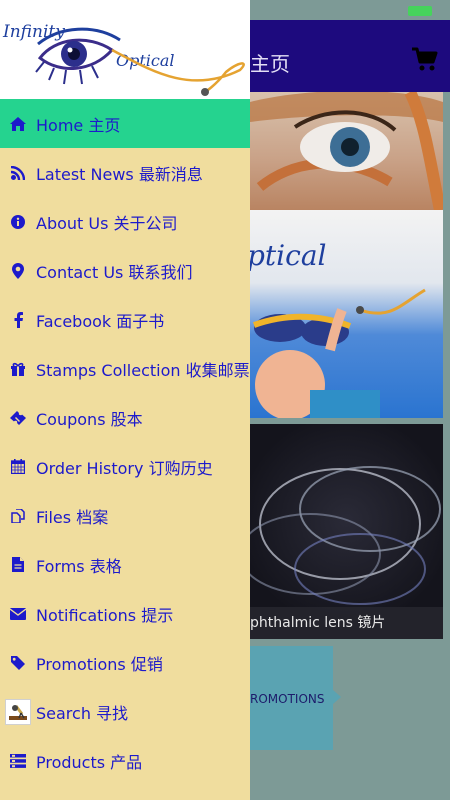  I want to click on menu-item-products: Products 产品, so click(125, 760).